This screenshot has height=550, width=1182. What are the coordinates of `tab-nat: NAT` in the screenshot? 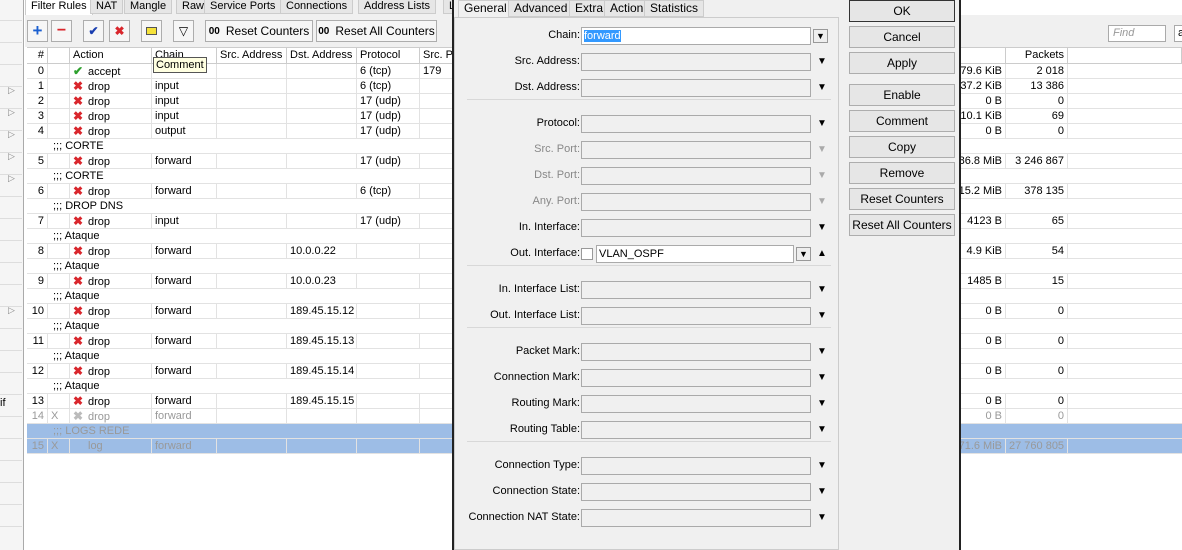 It's located at (107, 7).